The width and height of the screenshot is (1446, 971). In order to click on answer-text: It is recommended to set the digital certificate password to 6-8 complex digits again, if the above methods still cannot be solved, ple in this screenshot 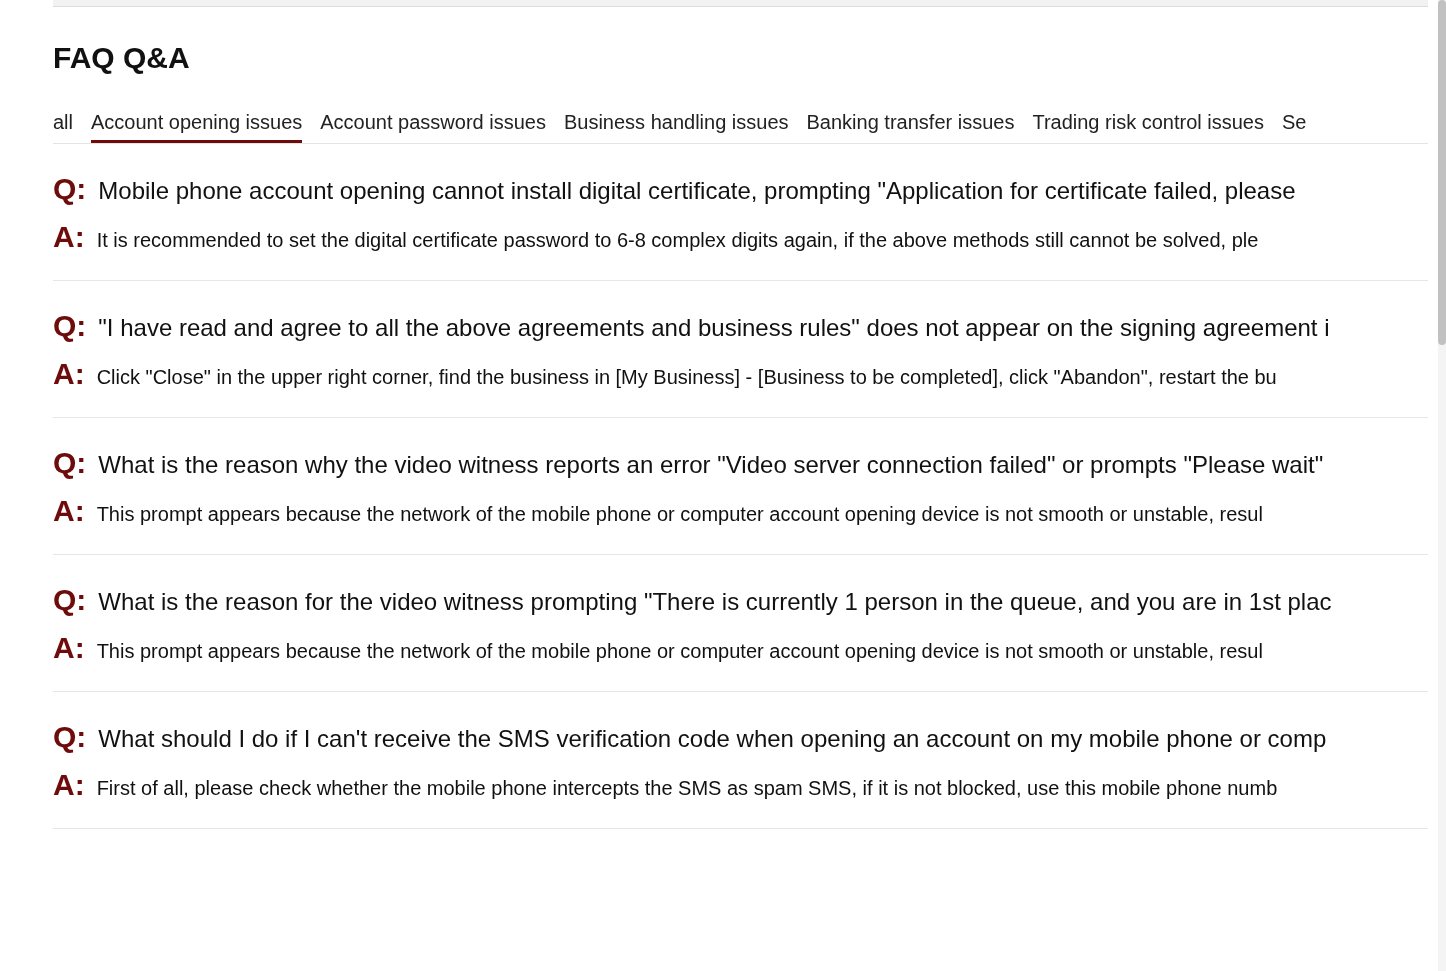, I will do `click(677, 240)`.